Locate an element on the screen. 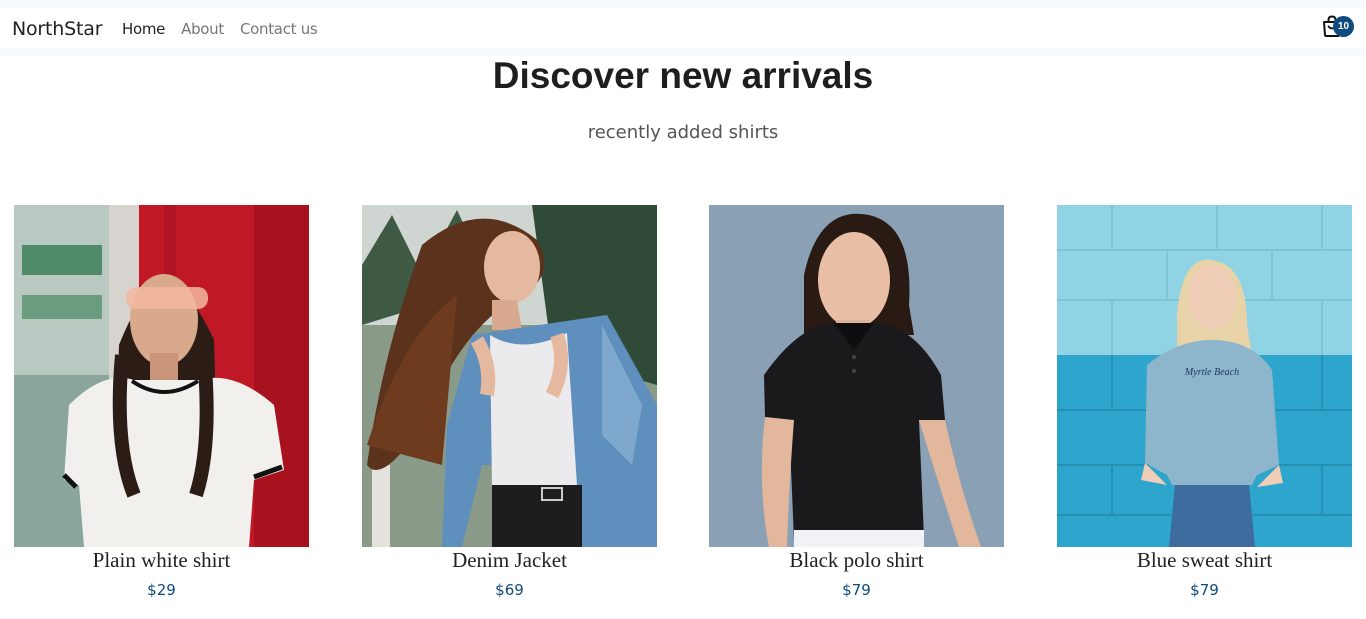 The width and height of the screenshot is (1366, 619). page-subtitle: recently added shirts is located at coordinates (683, 132).